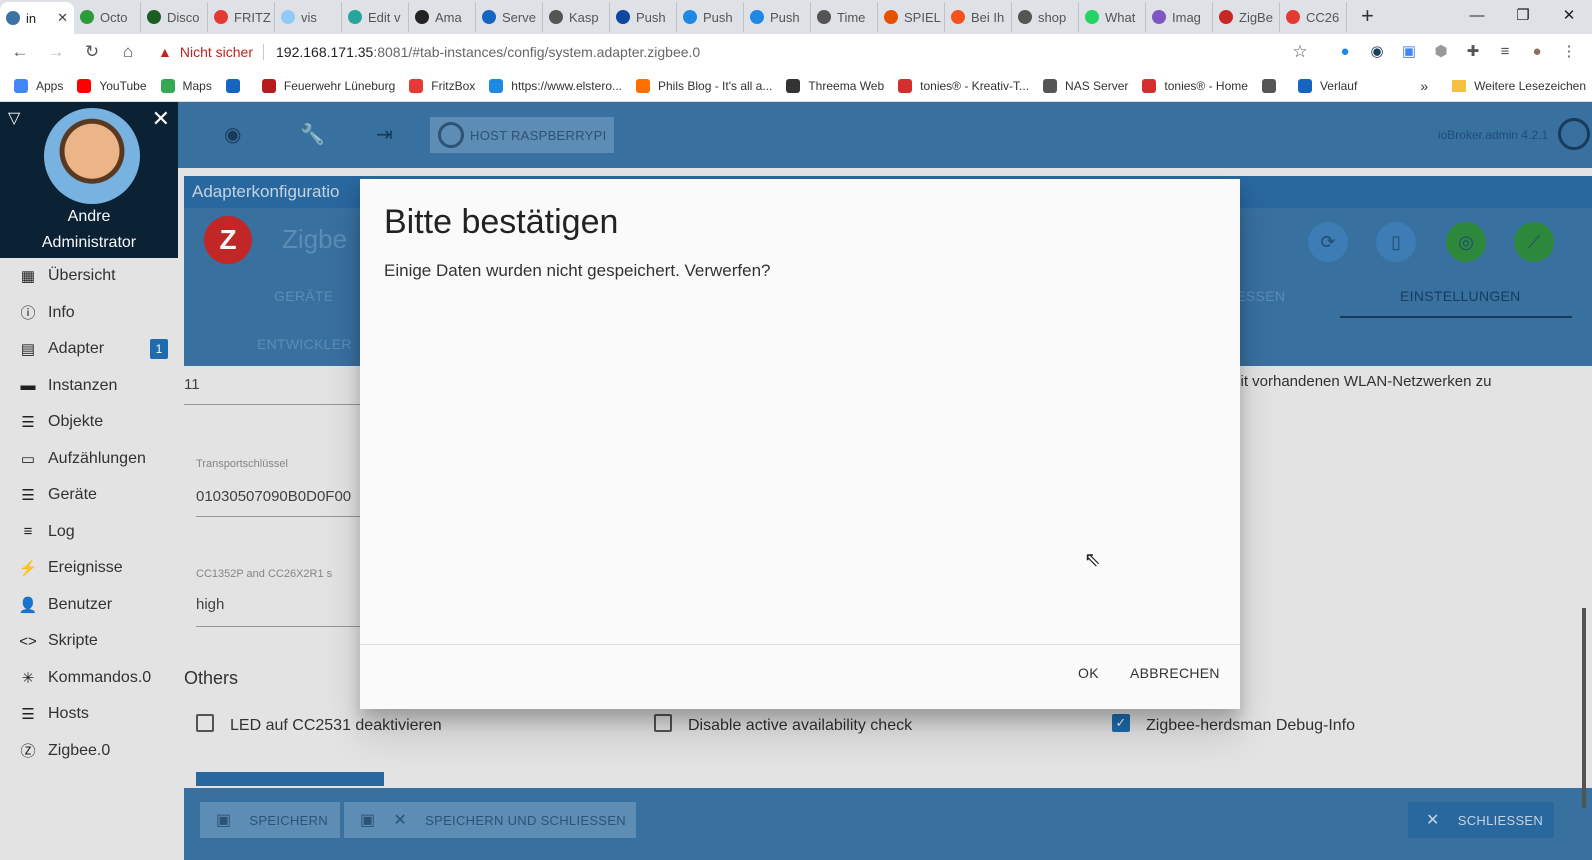  I want to click on tab-title: CC26, so click(1323, 17).